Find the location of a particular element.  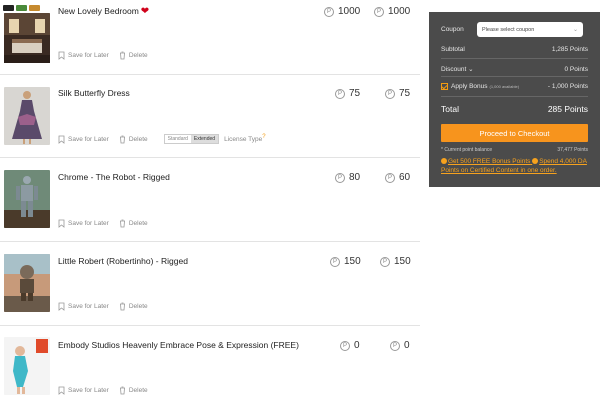

original-price: P 150 is located at coordinates (345, 261).